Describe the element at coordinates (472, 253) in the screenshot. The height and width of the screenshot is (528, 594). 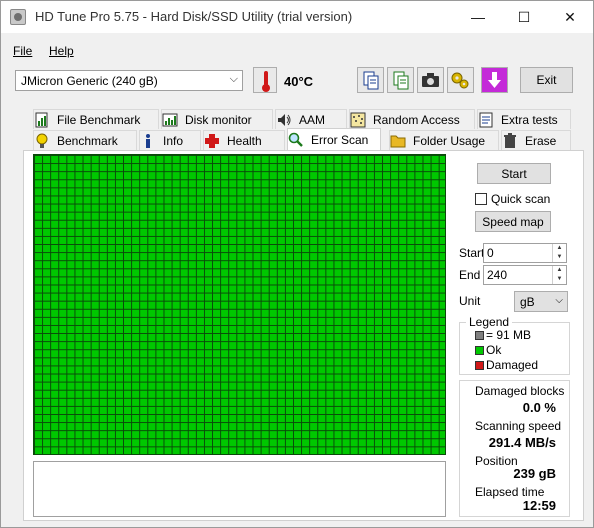
I see `start-label: Start` at that location.